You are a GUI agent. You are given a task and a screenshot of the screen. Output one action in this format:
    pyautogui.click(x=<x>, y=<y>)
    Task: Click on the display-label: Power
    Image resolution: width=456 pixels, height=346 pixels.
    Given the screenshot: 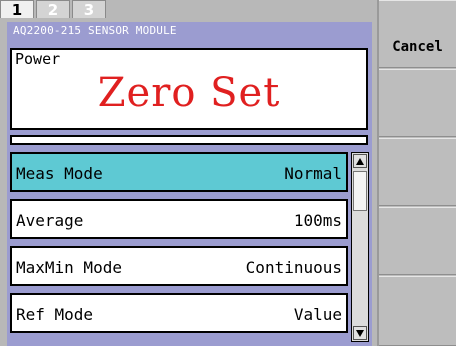 What is the action you would take?
    pyautogui.click(x=38, y=59)
    